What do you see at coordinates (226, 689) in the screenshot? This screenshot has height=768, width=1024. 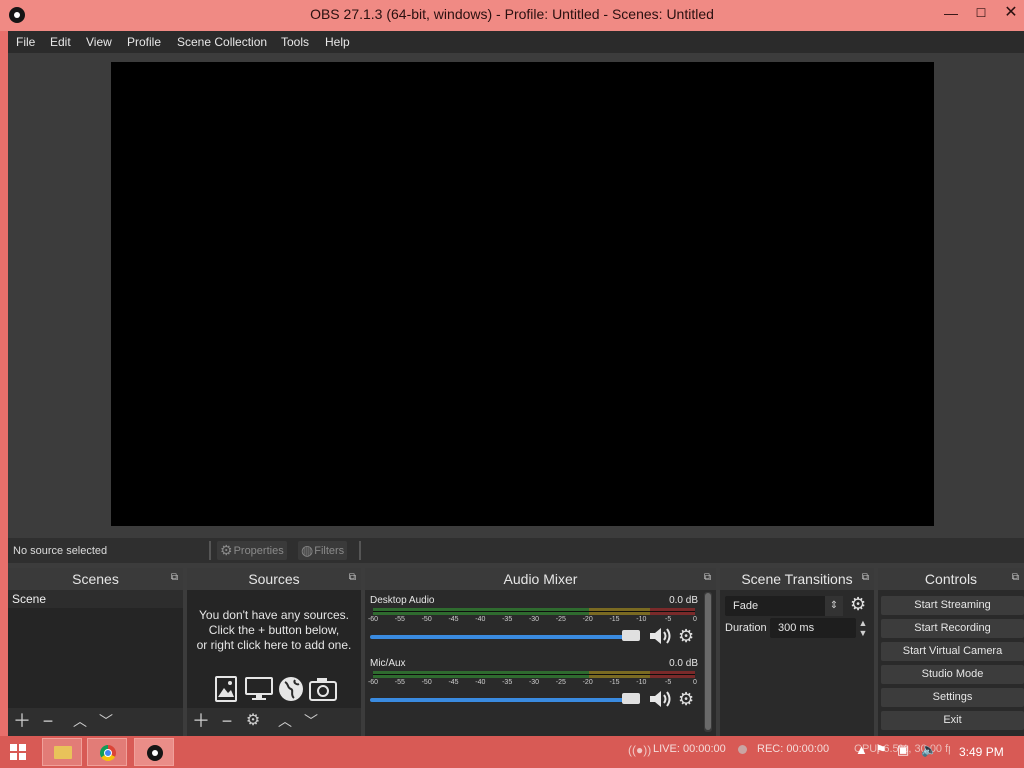 I see `image-icon` at bounding box center [226, 689].